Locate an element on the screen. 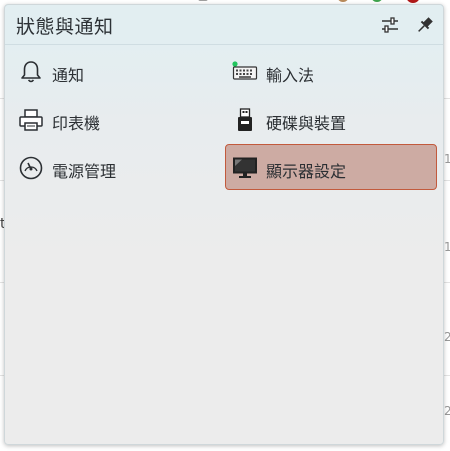 Image resolution: width=450 pixels, height=451 pixels. item-label: 輸入法 is located at coordinates (290, 75).